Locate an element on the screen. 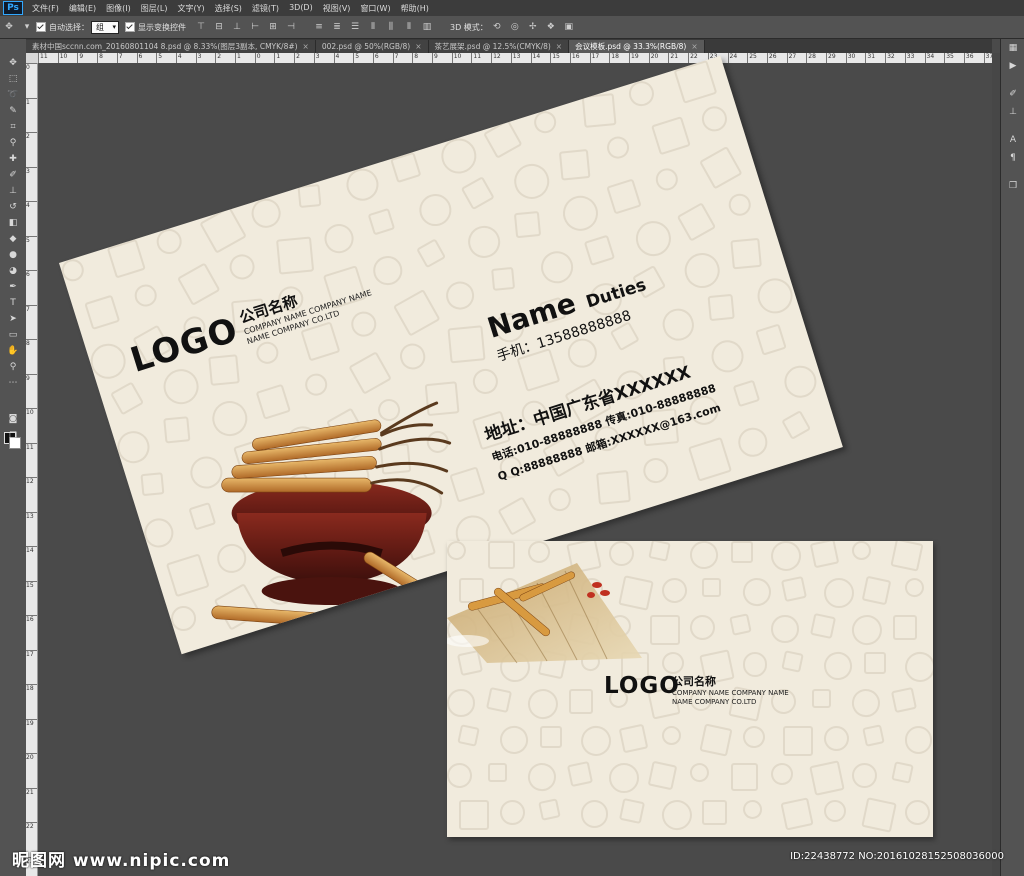  eyedropper-icon: ⚲ is located at coordinates (13, 143).